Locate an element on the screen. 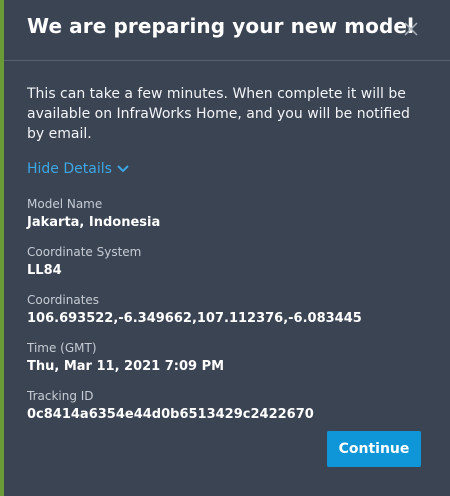 The image size is (450, 496). continue-button: Continue is located at coordinates (374, 449).